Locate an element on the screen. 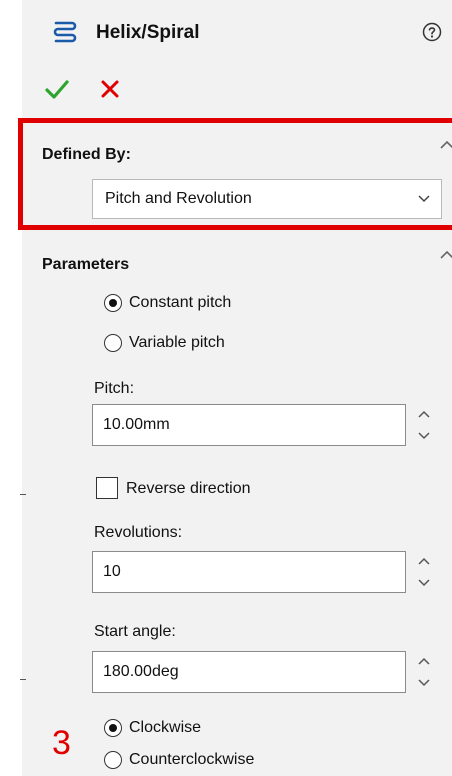 This screenshot has width=452, height=776. start-angle-spinner-icon is located at coordinates (424, 672).